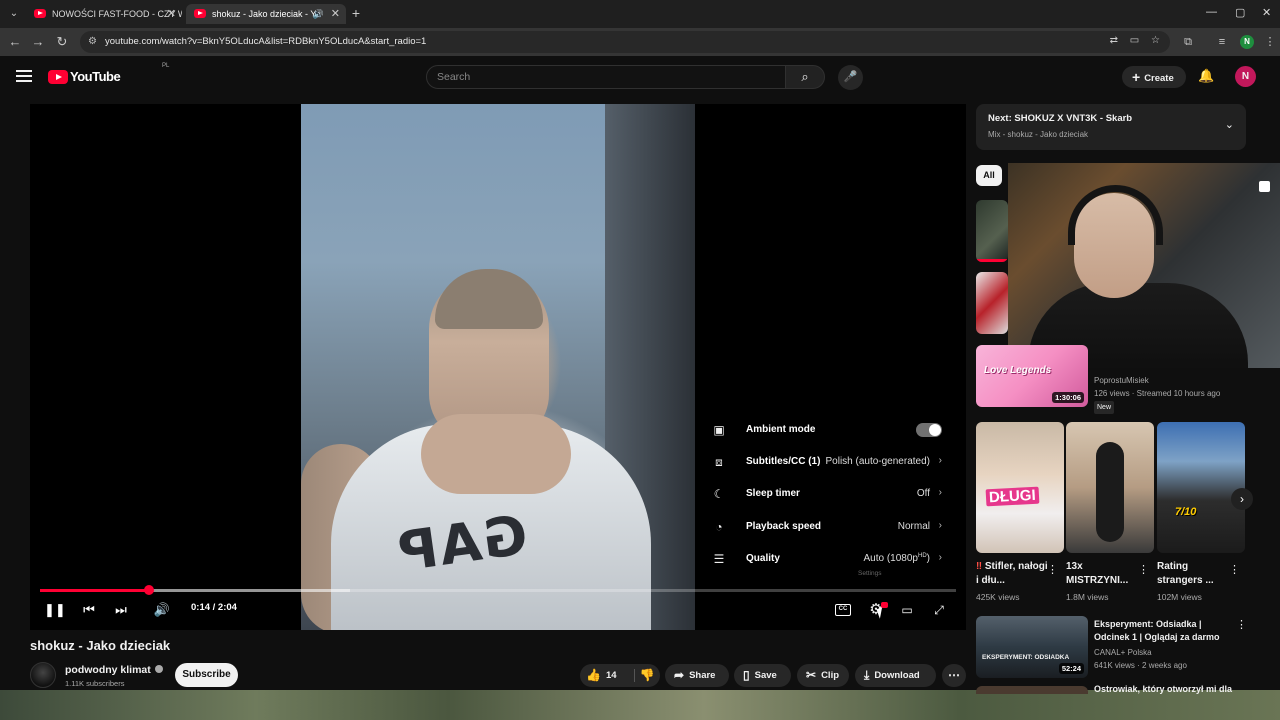 This screenshot has height=720, width=1280. Describe the element at coordinates (1115, 215) in the screenshot. I see `headset-shape` at that location.